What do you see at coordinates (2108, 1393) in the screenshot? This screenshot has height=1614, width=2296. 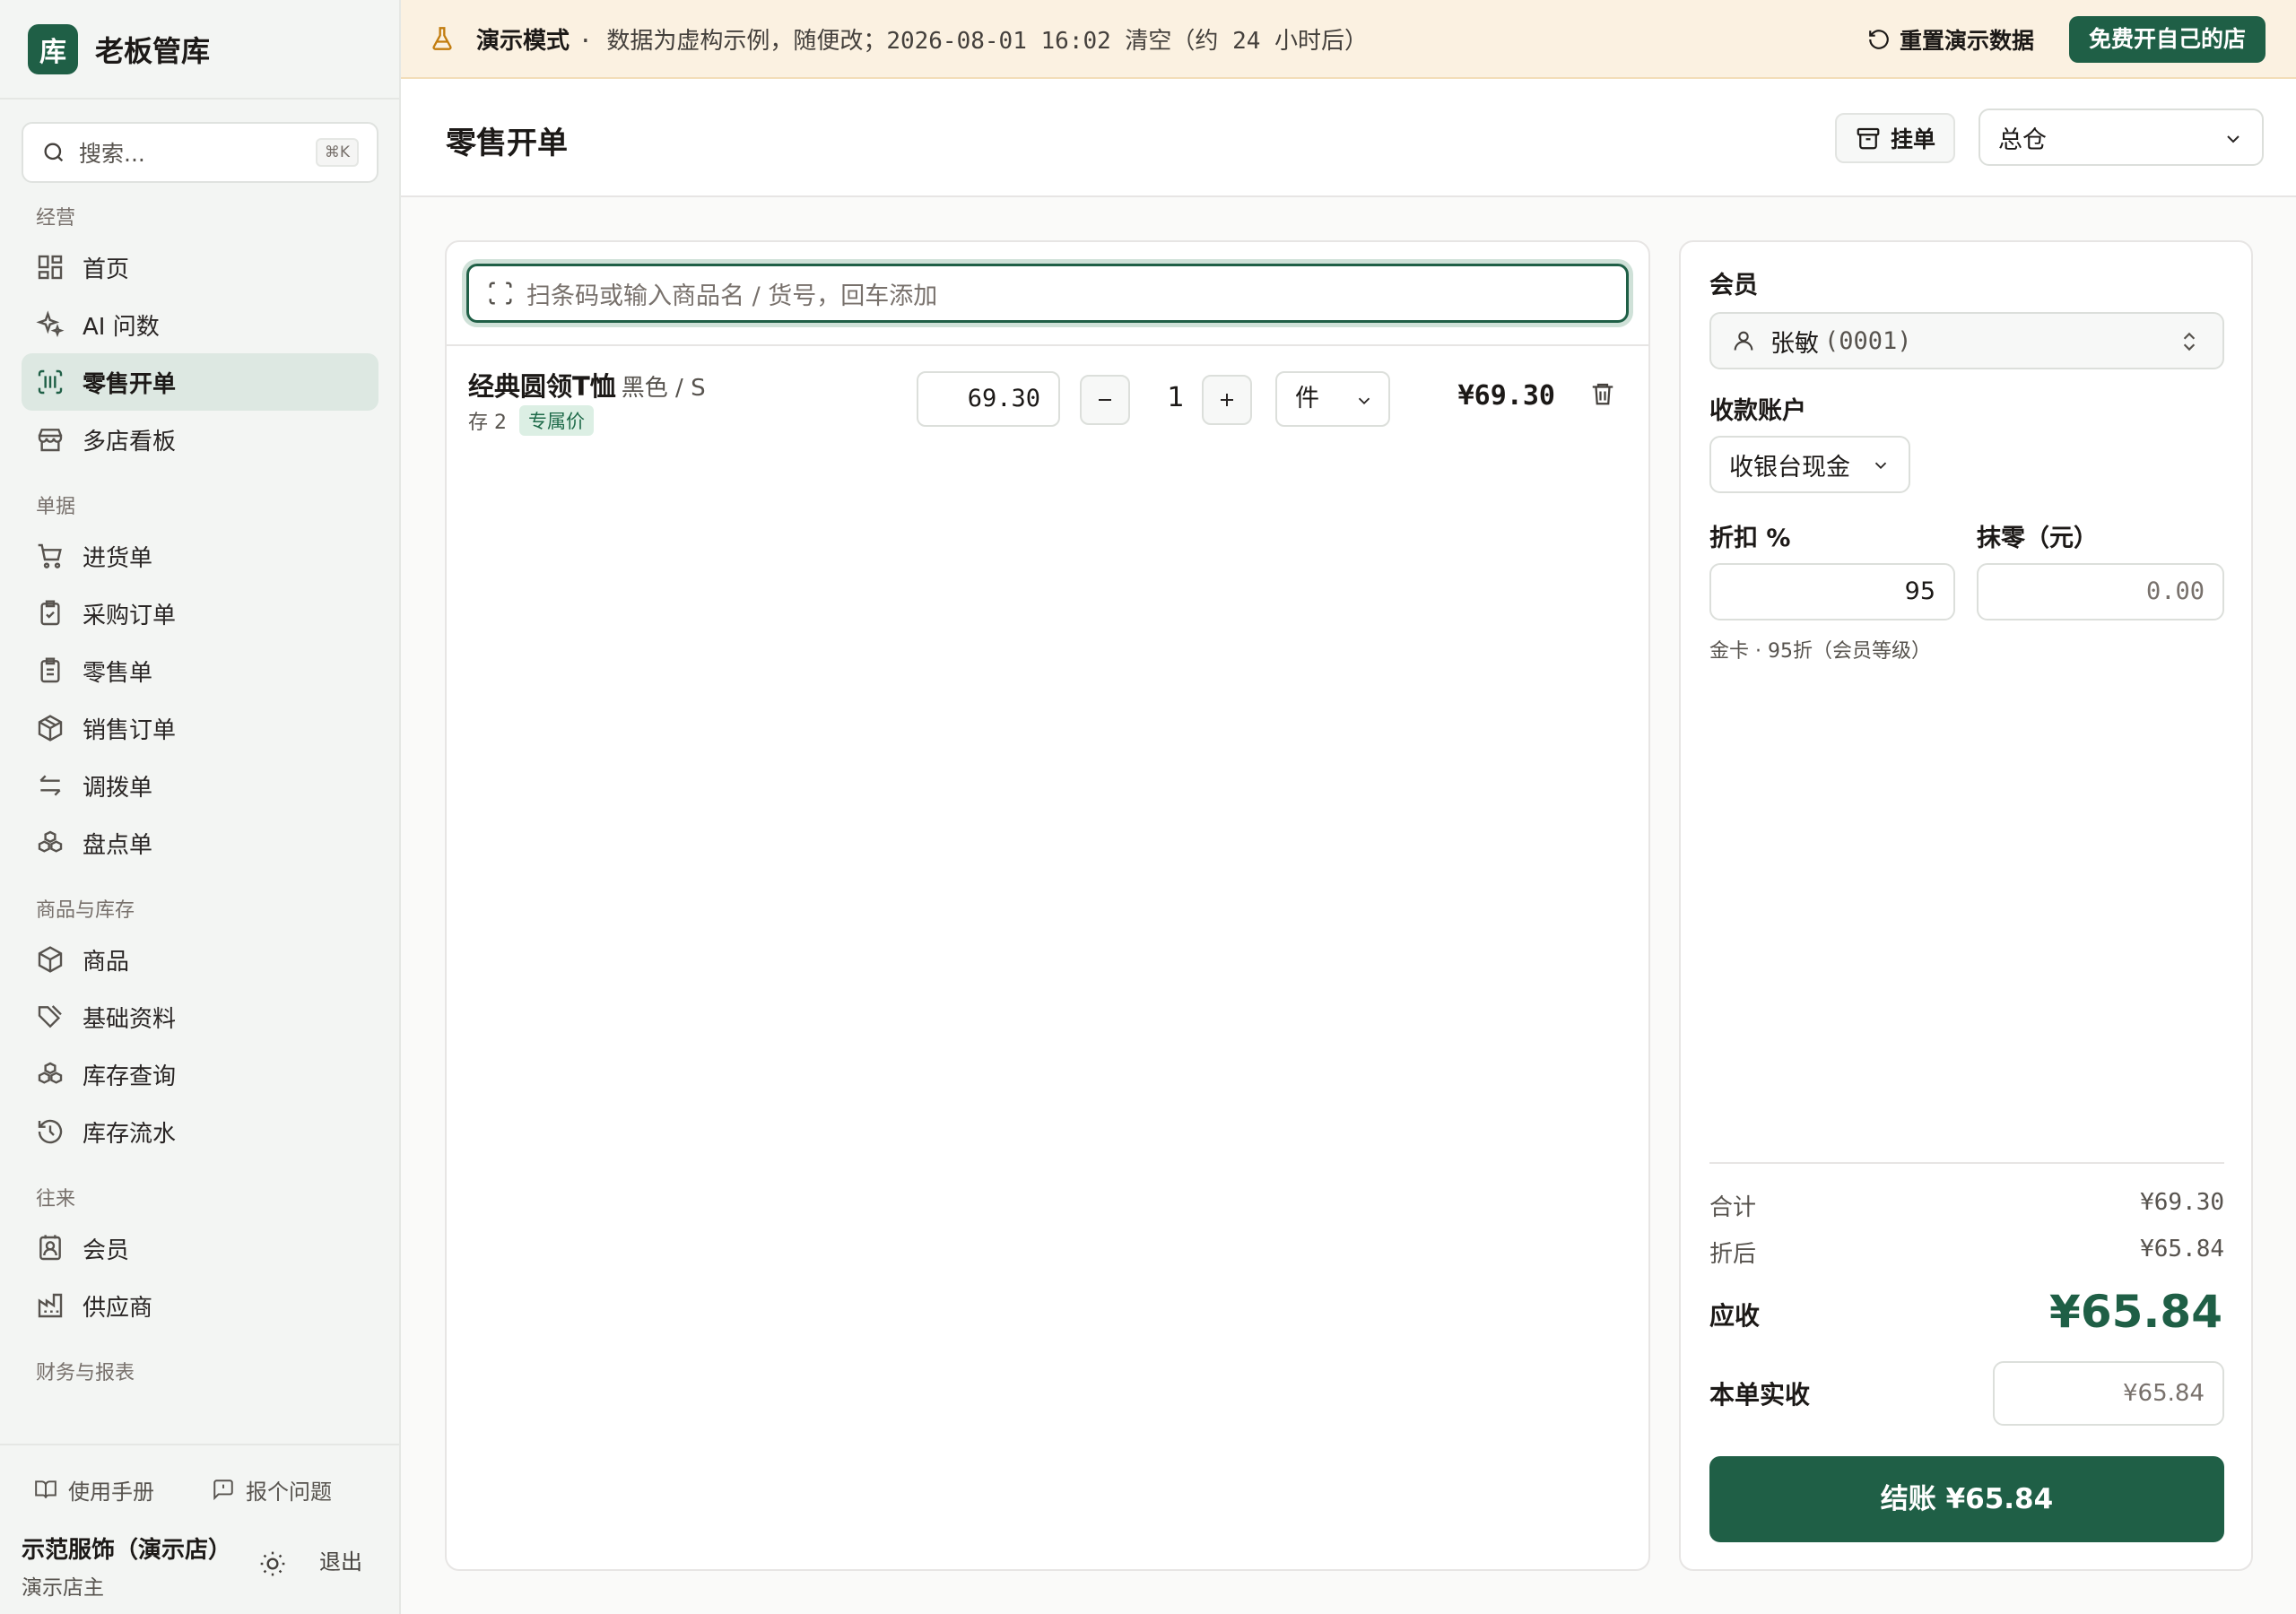 I see `amount-paid-input: ¥65.84` at bounding box center [2108, 1393].